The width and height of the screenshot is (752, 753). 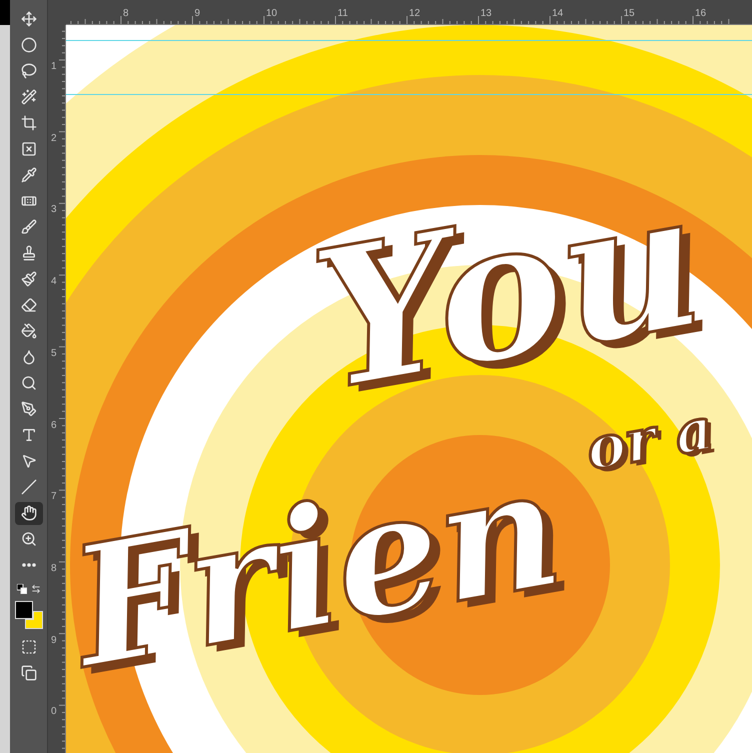 I want to click on ruler-label: 2, so click(x=54, y=139).